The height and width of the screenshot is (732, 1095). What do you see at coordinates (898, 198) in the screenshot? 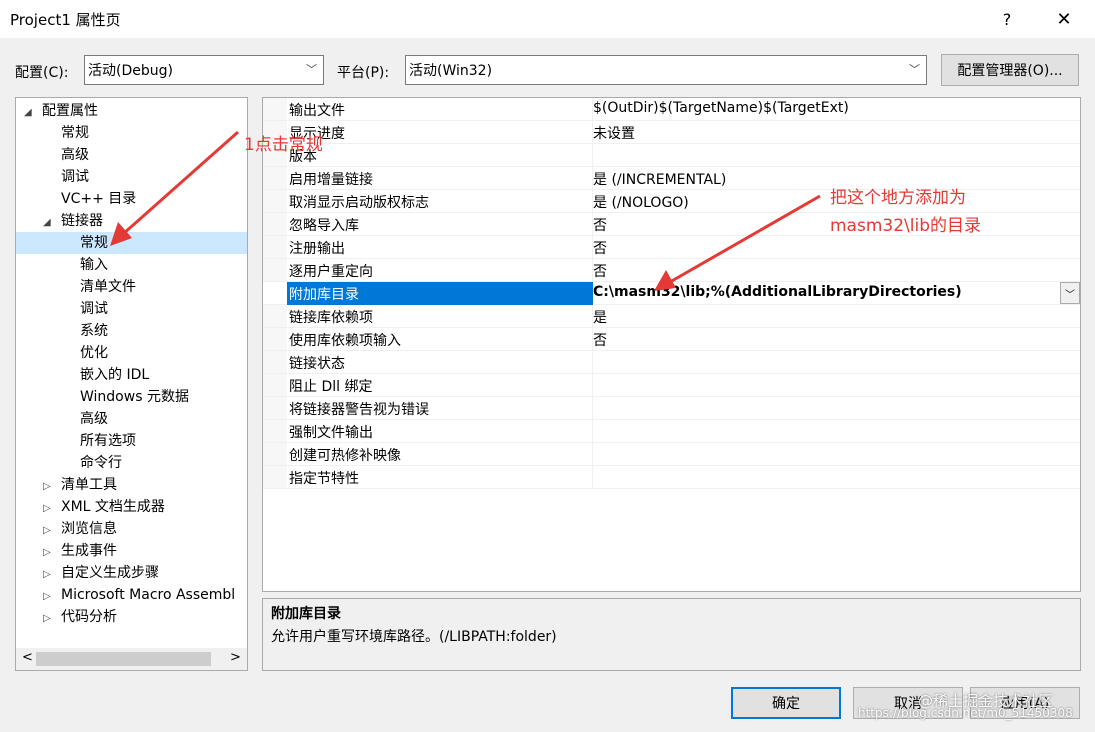
I see `annotation-step2-line1: 把这个地方添加为` at bounding box center [898, 198].